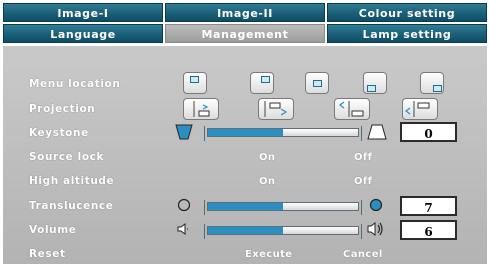  Describe the element at coordinates (428, 230) in the screenshot. I see `volume-value: 6` at that location.